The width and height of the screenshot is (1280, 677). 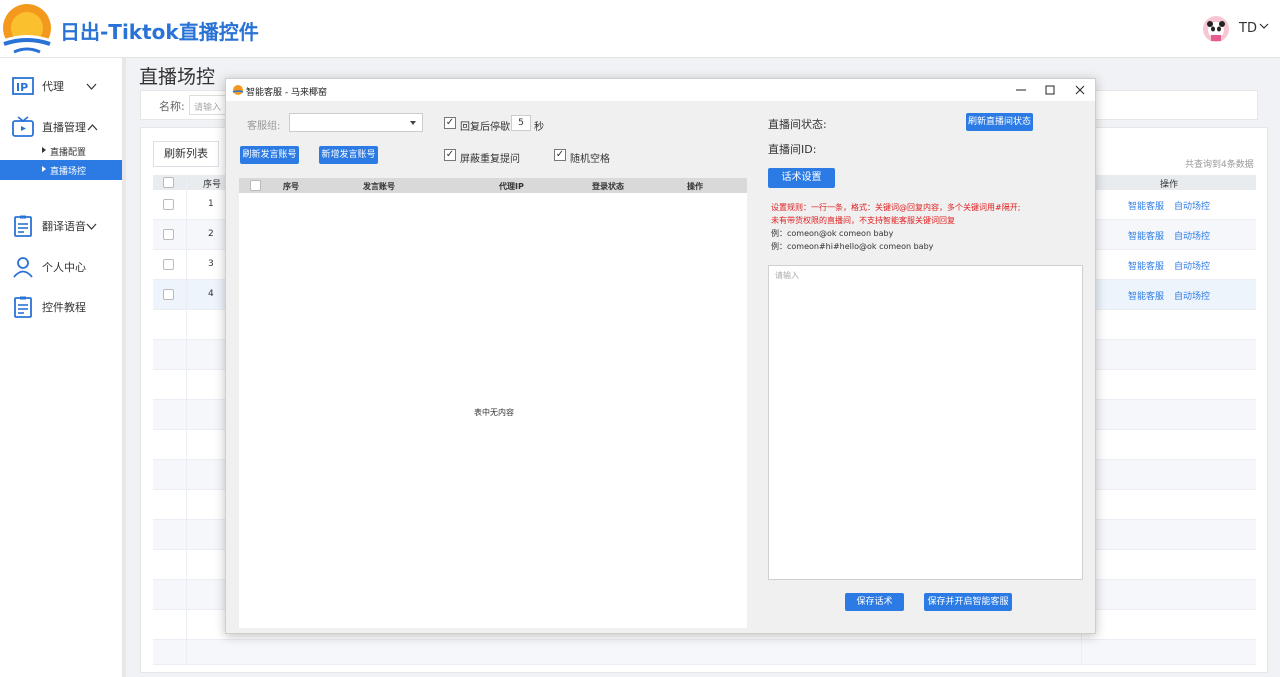 What do you see at coordinates (1219, 165) in the screenshot?
I see `total-count-text: 共查询到4条数据` at bounding box center [1219, 165].